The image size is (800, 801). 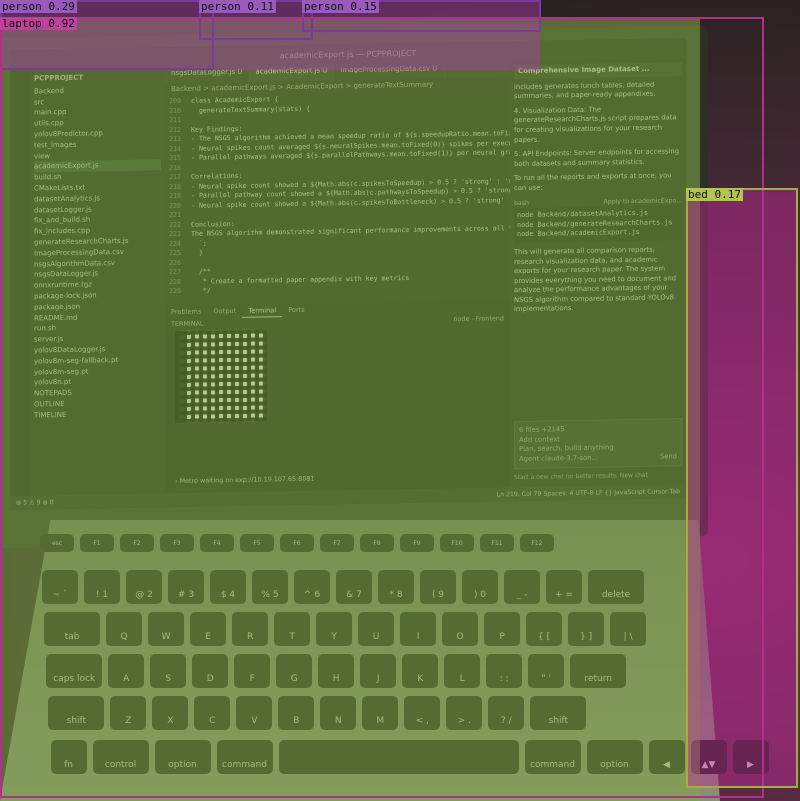 I want to click on key: W, so click(x=166, y=629).